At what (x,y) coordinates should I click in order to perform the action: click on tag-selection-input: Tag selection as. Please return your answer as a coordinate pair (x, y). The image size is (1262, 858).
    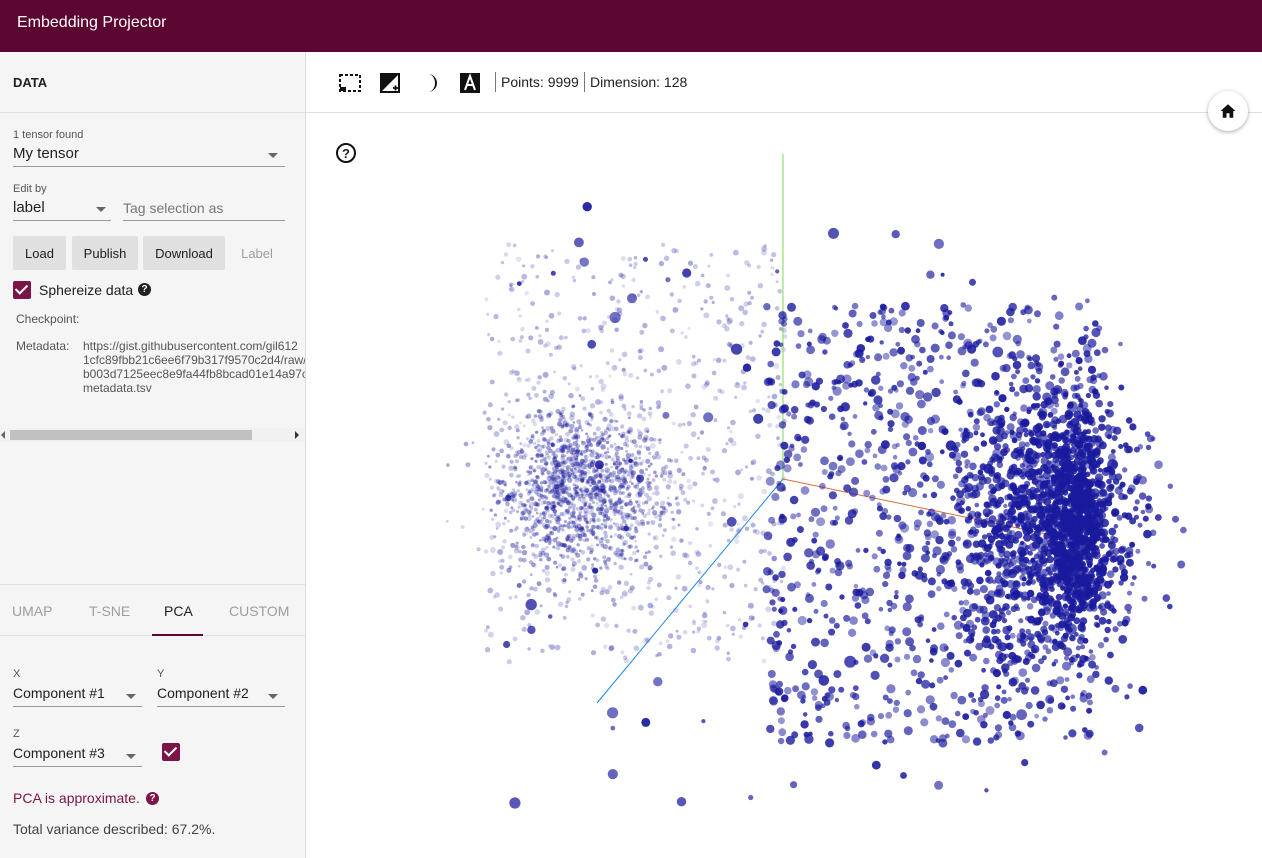
    Looking at the image, I should click on (204, 209).